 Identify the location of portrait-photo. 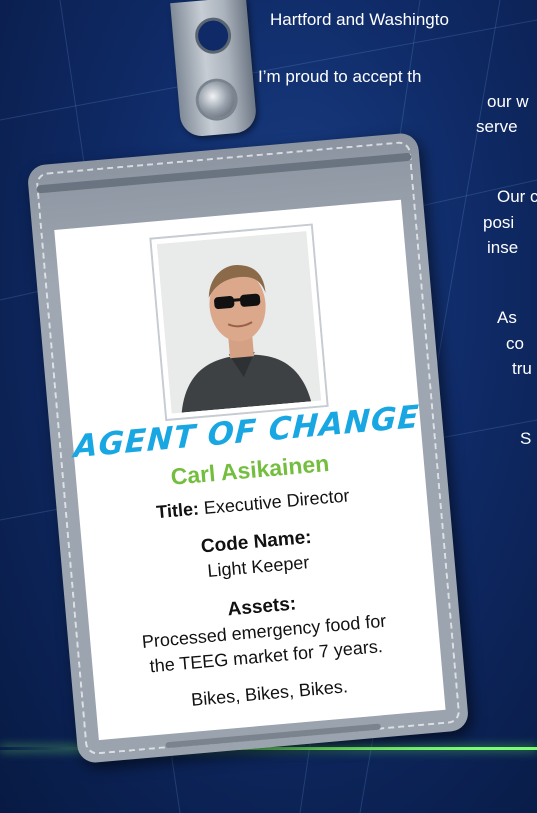
(239, 322).